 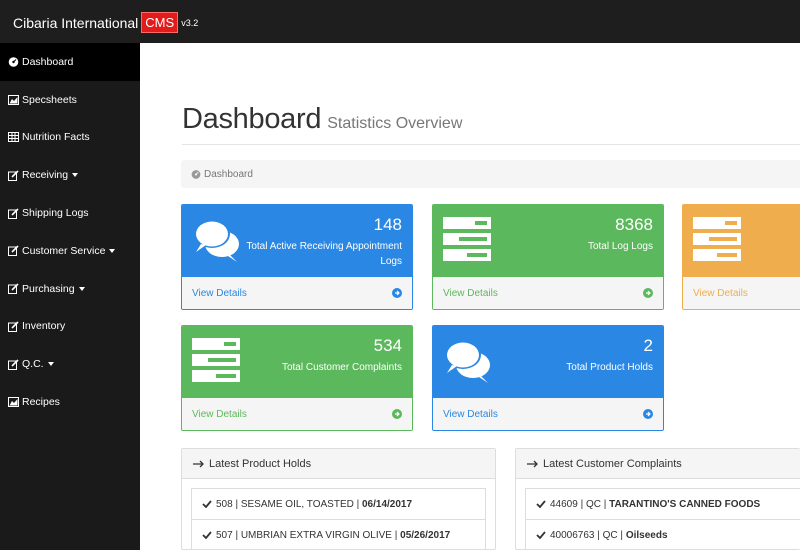 I want to click on list-item-date: 06/14/2017, so click(x=387, y=504).